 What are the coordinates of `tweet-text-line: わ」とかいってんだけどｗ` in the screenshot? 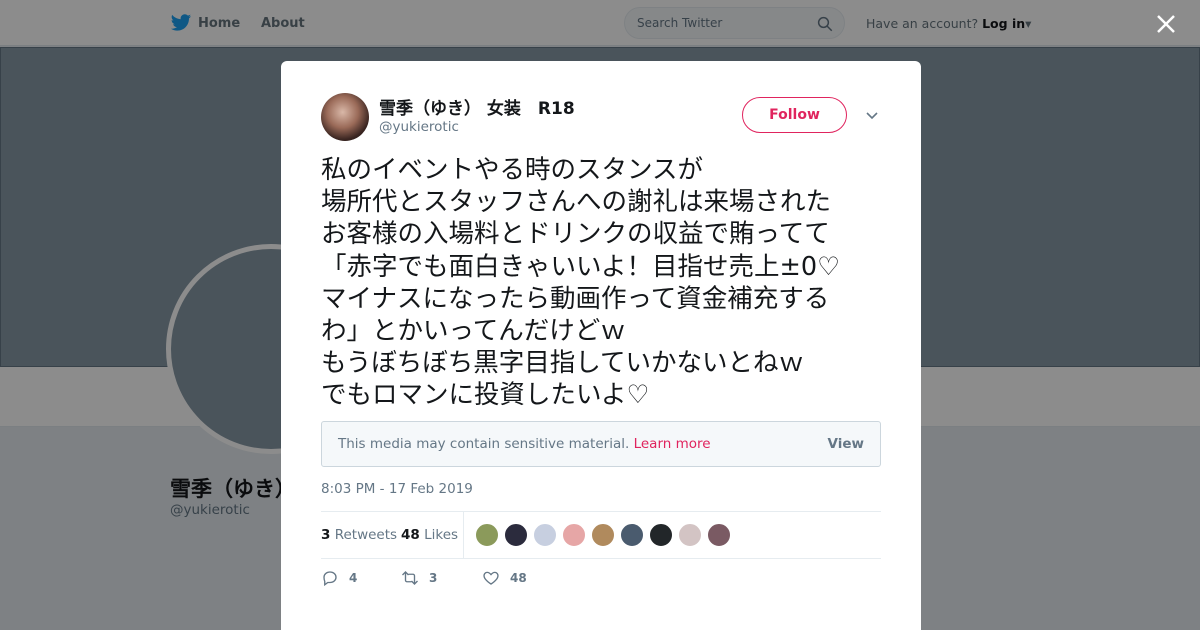 It's located at (473, 331).